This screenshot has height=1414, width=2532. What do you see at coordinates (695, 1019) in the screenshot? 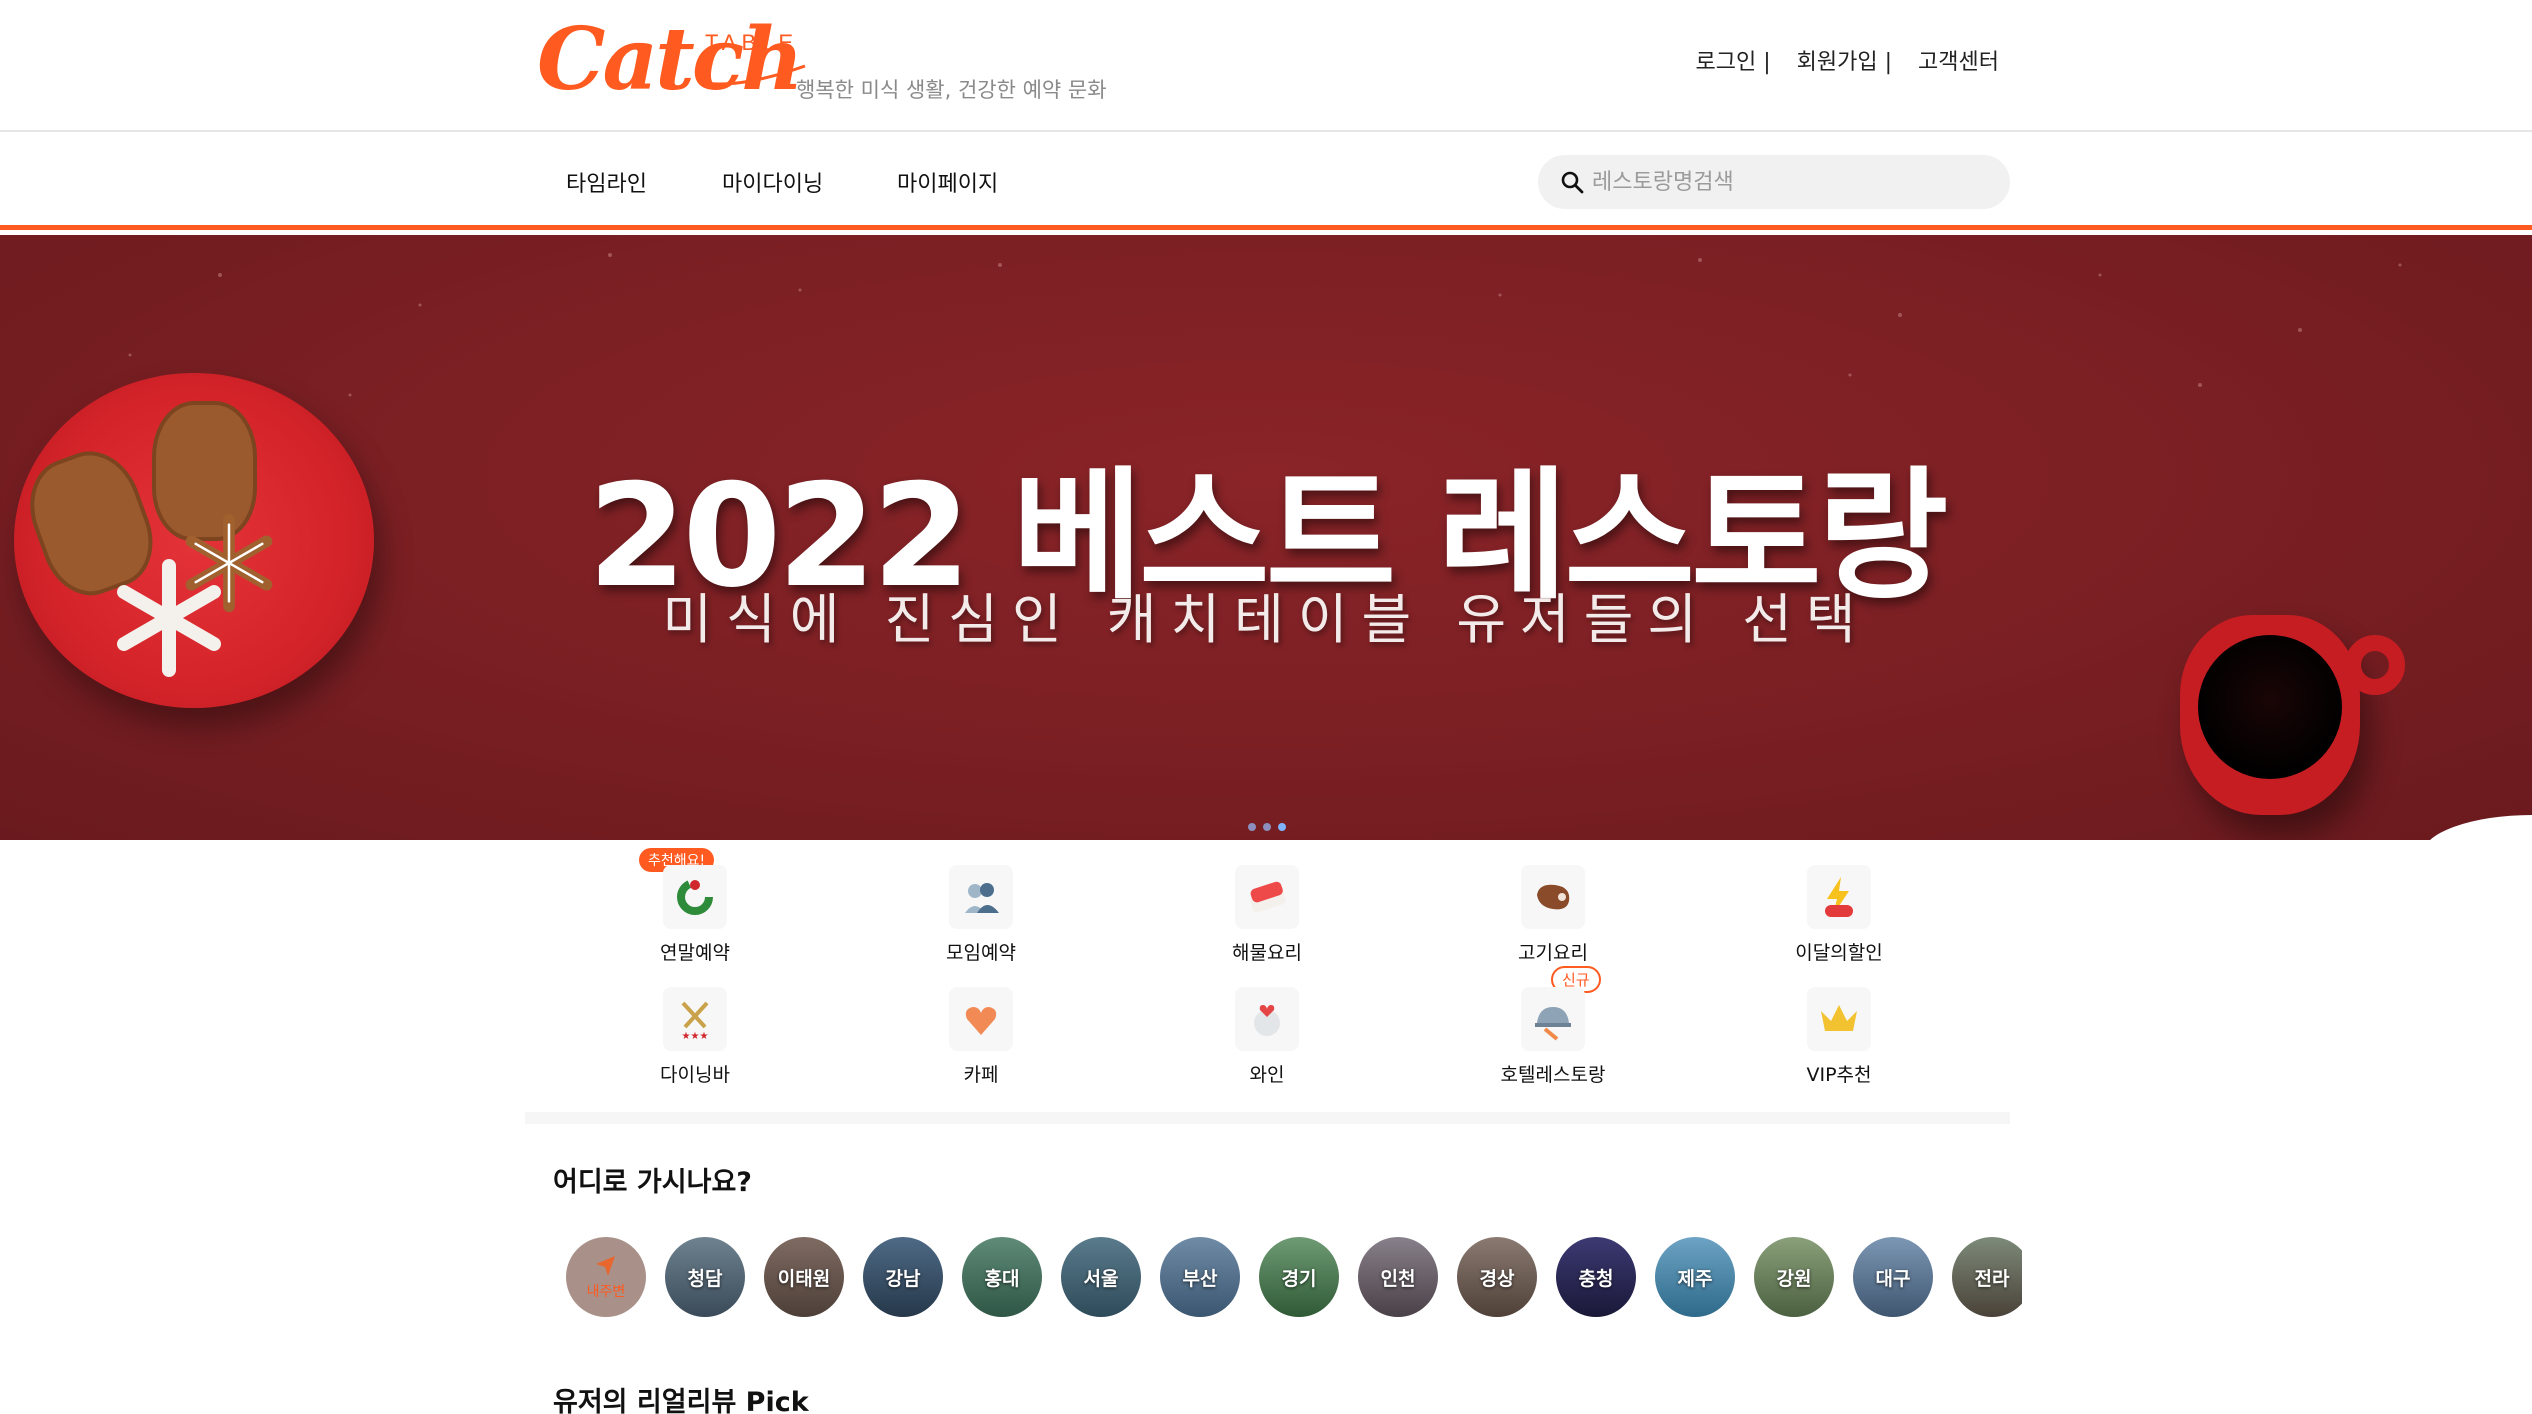
I see `fork-knife-icon: ★★★` at bounding box center [695, 1019].